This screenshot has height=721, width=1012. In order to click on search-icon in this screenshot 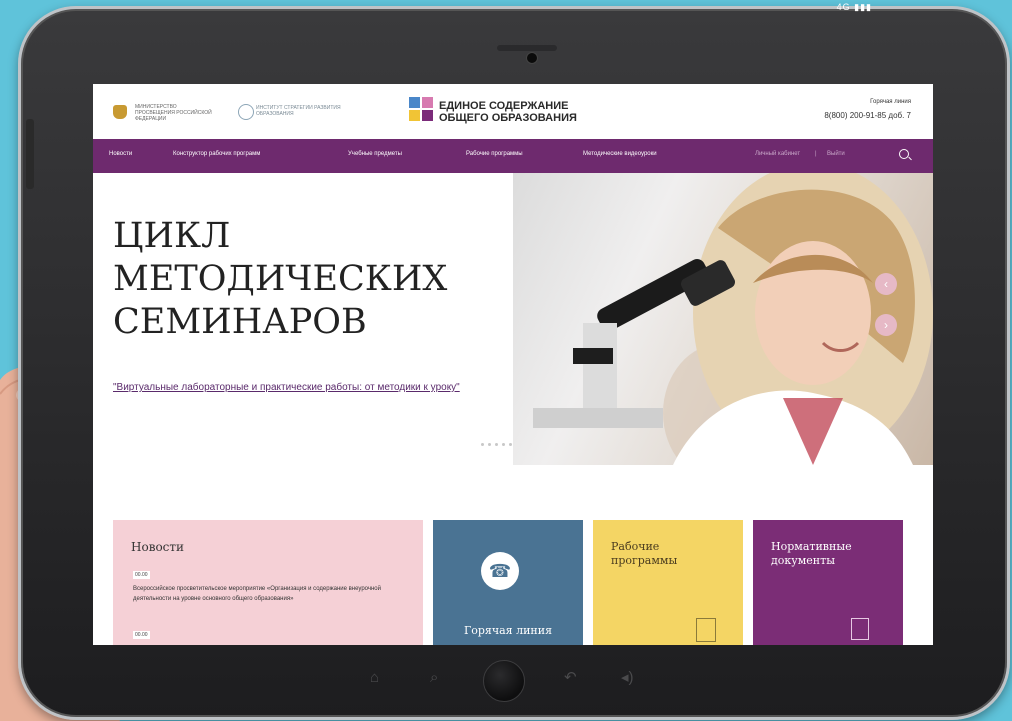, I will do `click(904, 154)`.